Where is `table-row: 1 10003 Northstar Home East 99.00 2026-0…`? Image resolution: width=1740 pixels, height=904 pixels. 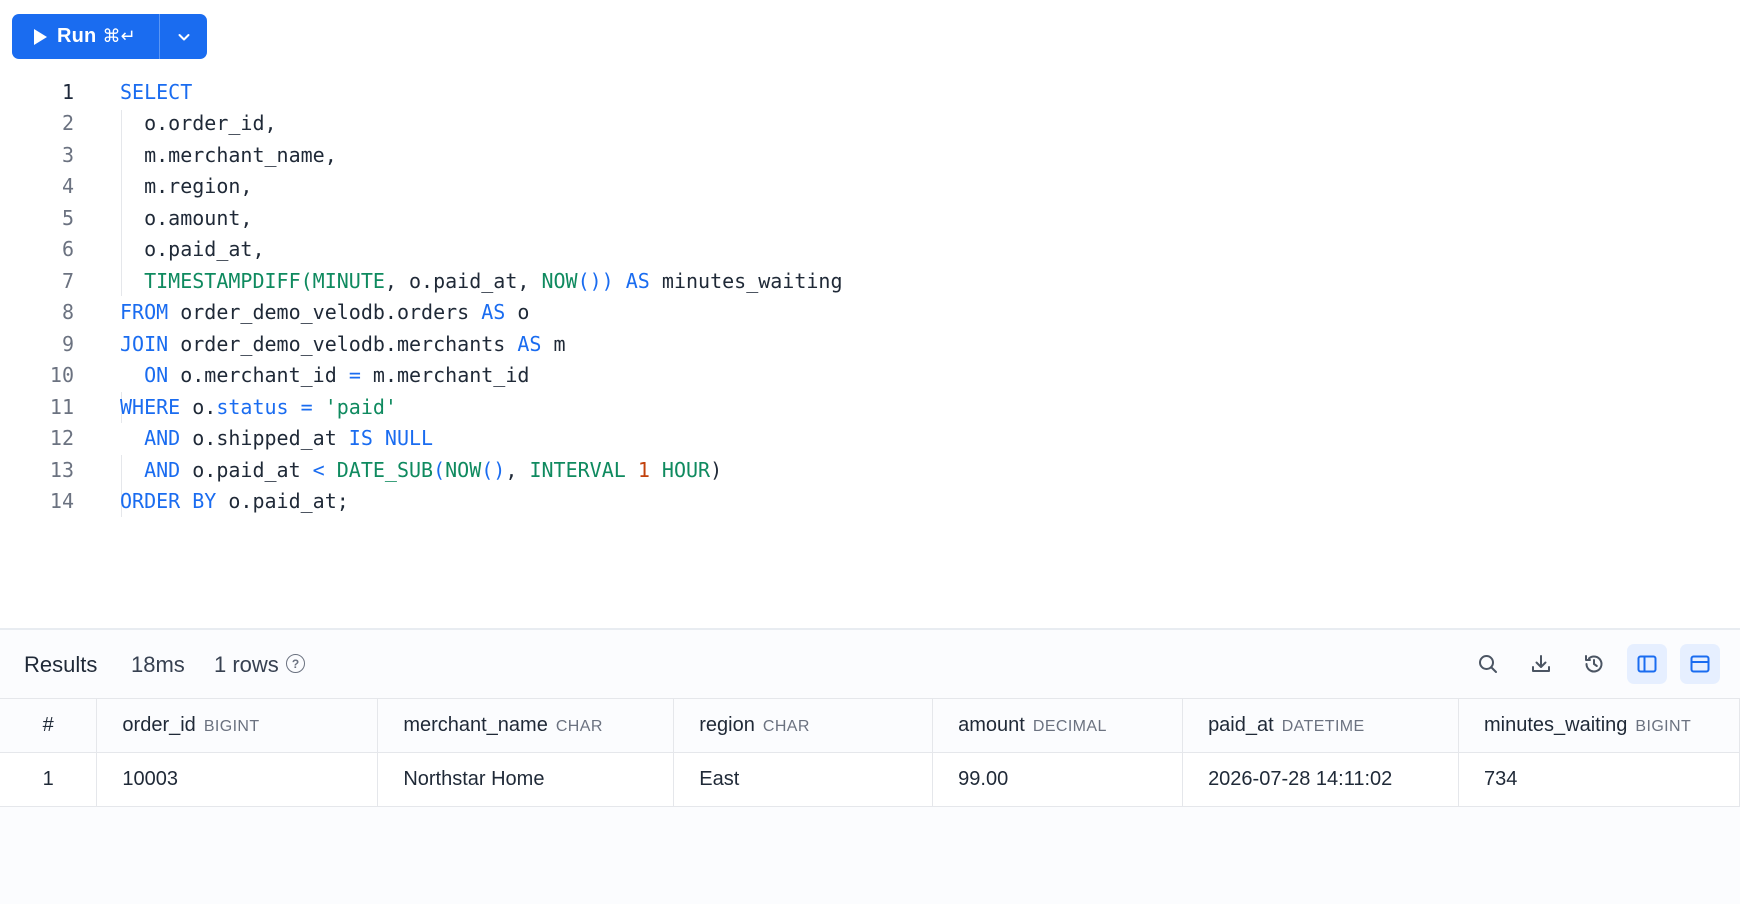 table-row: 1 10003 Northstar Home East 99.00 2026-0… is located at coordinates (870, 779).